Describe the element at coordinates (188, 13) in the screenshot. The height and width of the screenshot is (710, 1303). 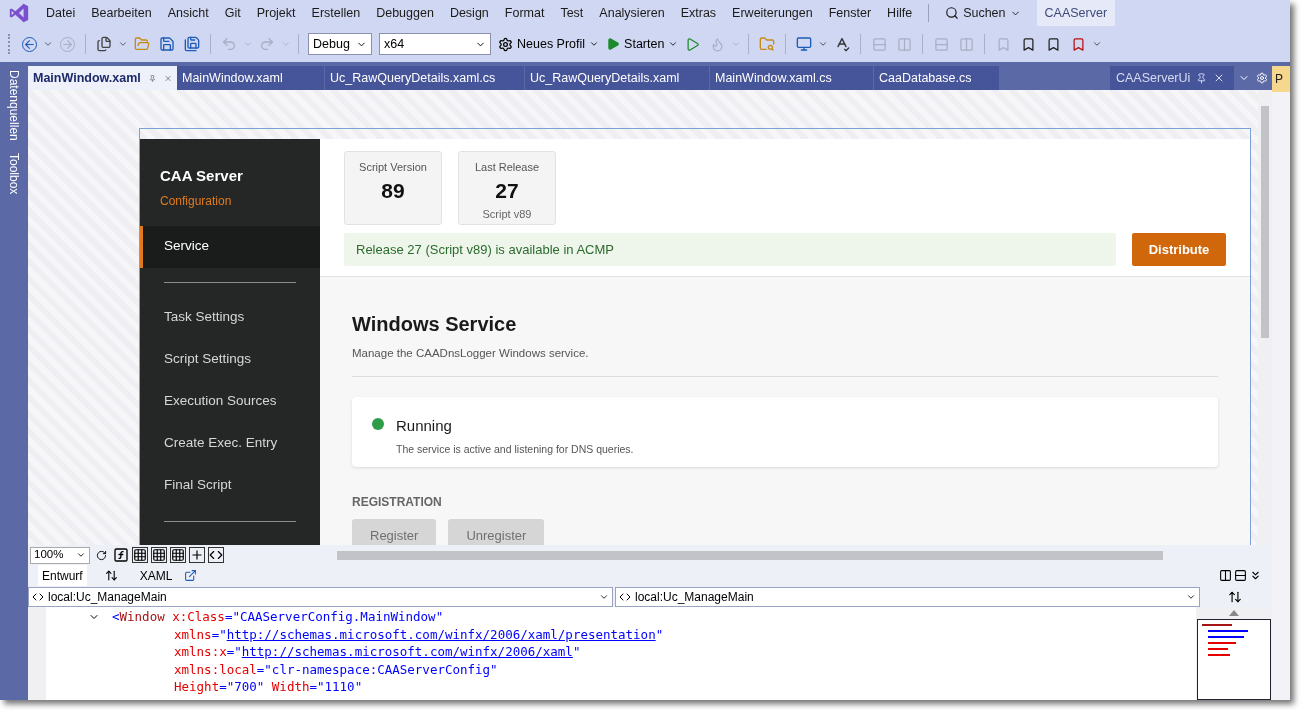
I see `menu-item: Ansicht` at that location.